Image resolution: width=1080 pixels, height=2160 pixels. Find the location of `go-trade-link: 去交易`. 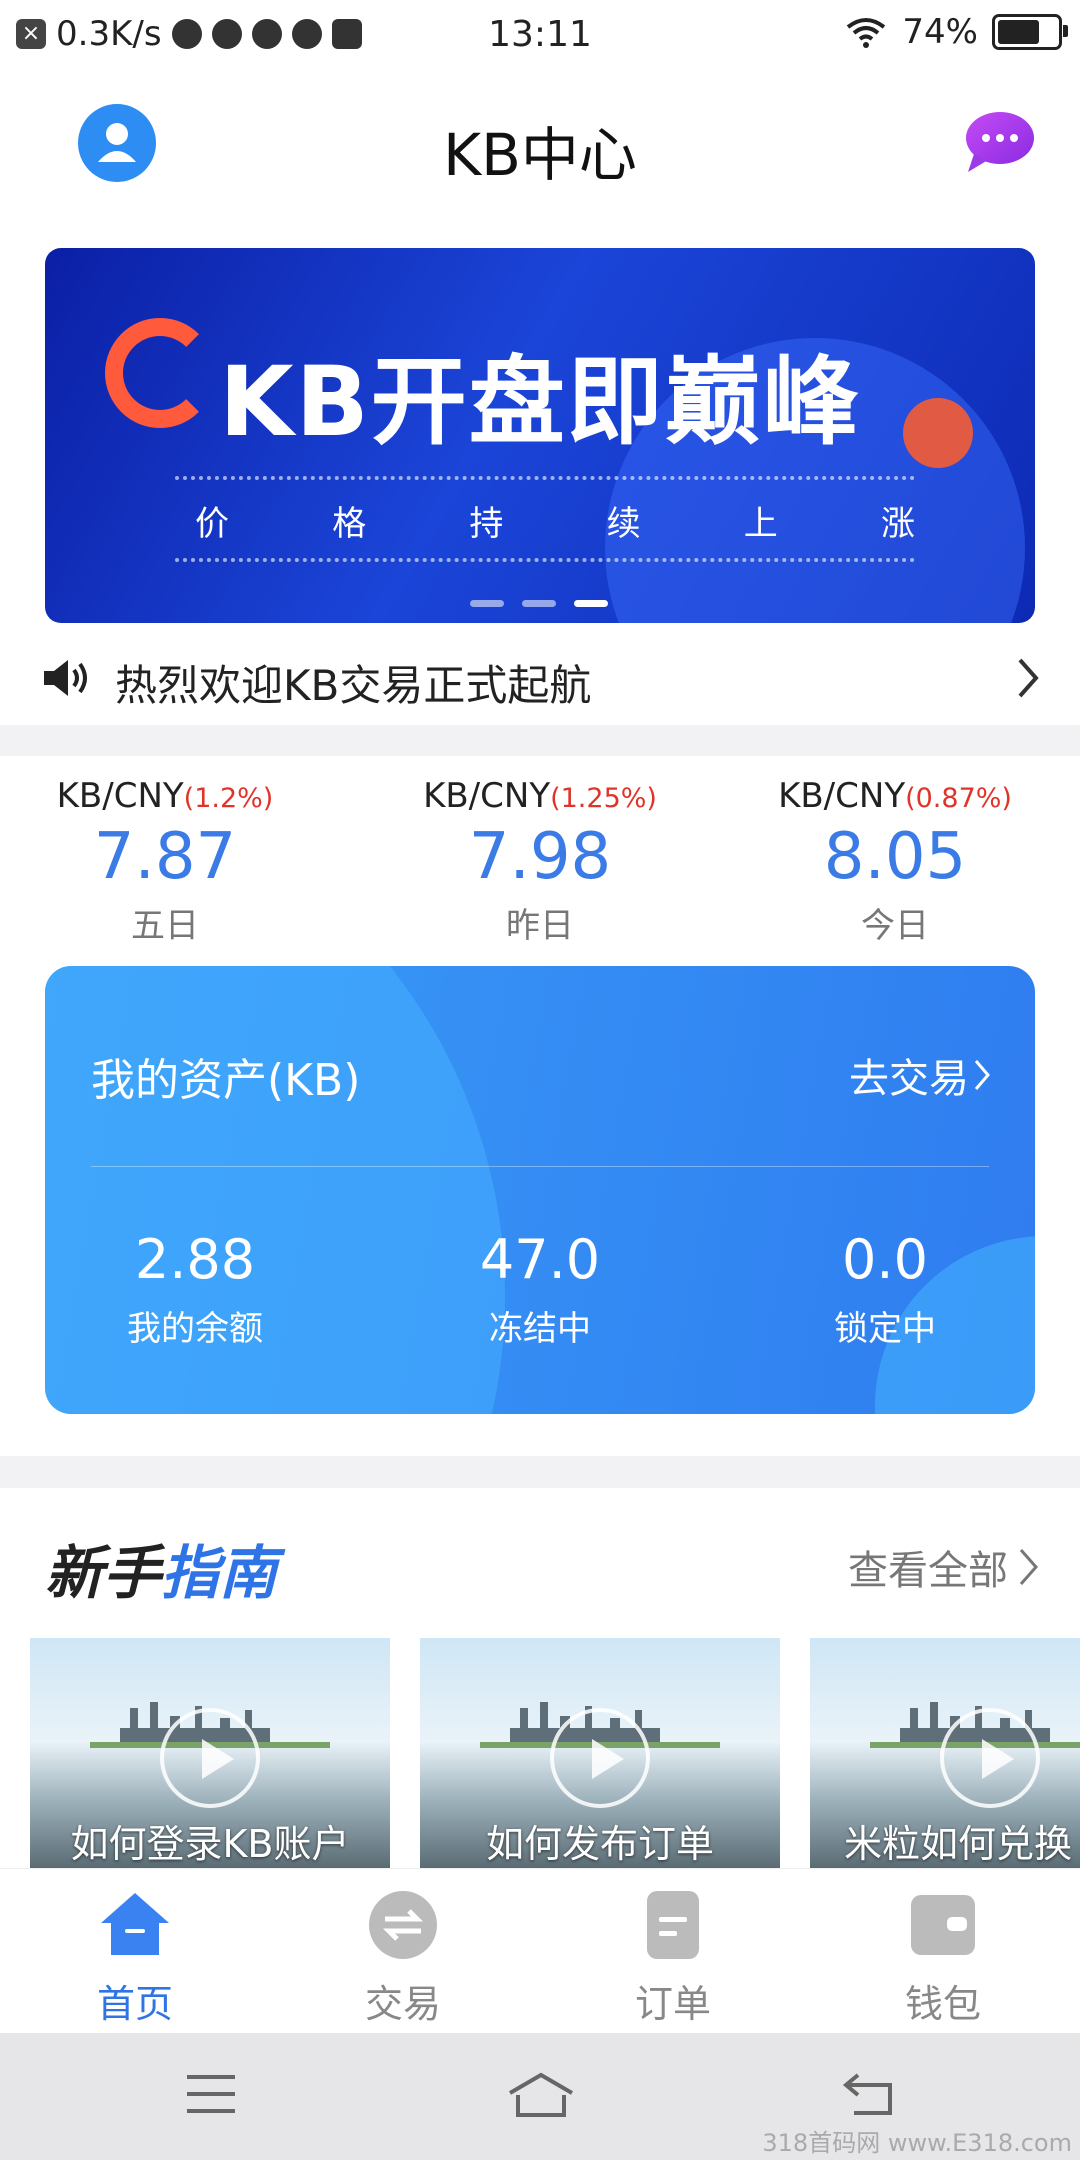

go-trade-link: 去交易 is located at coordinates (920, 1075).